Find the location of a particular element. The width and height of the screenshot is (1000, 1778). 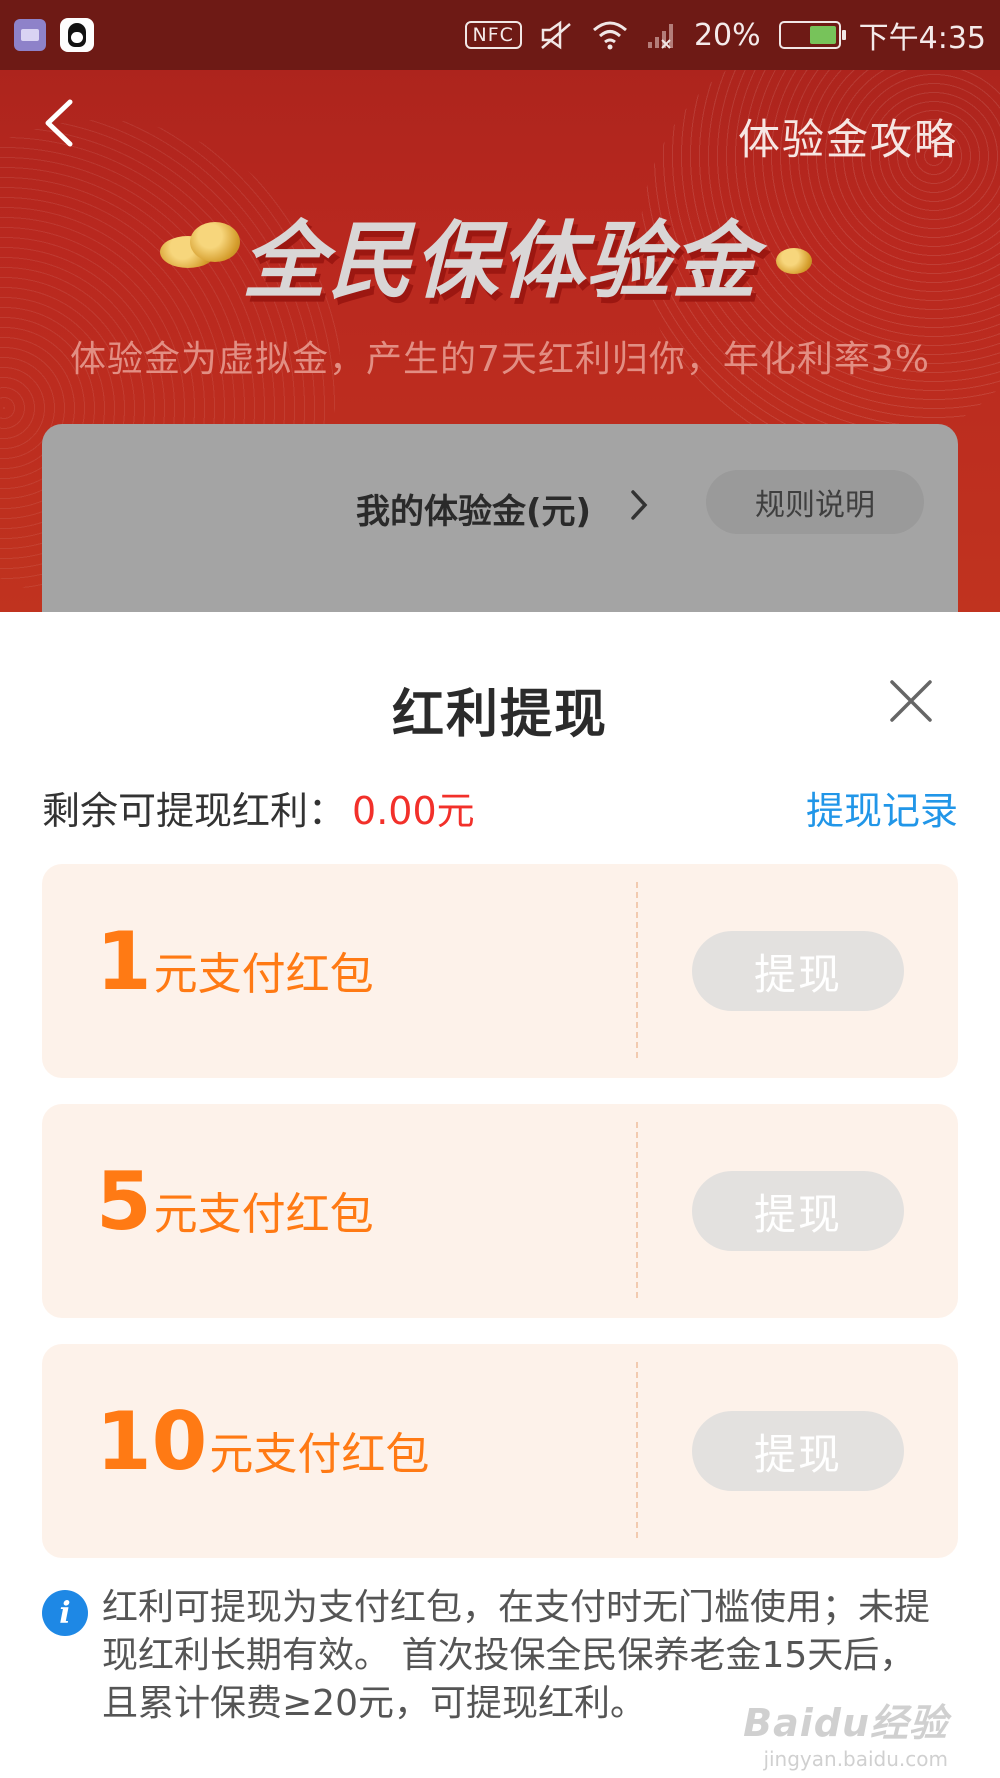

signal-icon is located at coordinates (660, 36).